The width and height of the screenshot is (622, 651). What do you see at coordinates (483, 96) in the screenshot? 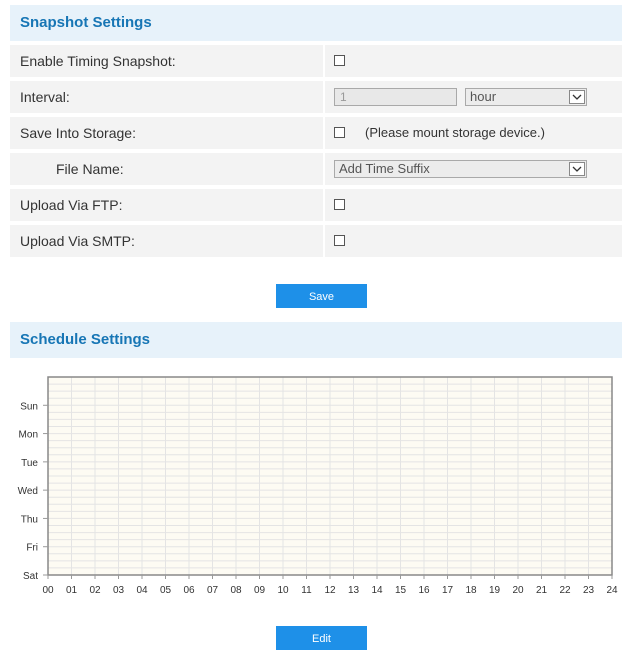
I see `interval-unit-value: hour` at bounding box center [483, 96].